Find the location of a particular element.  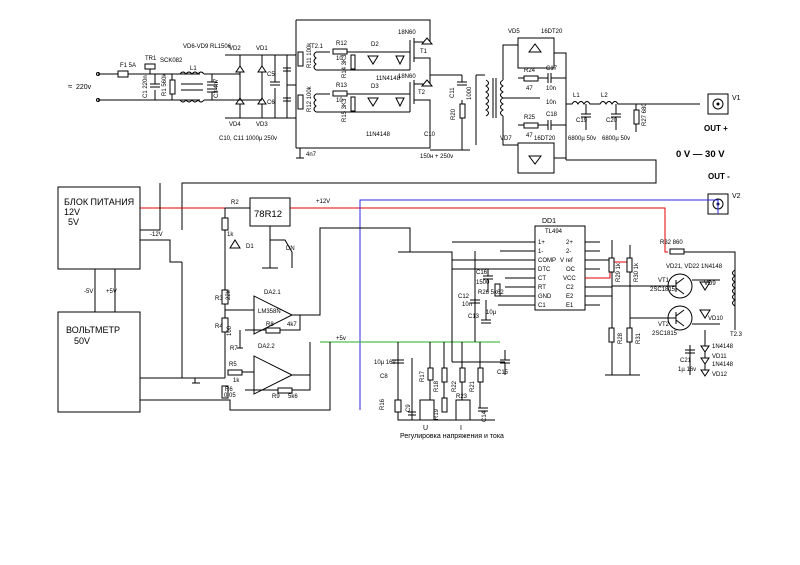

da22-label: DA2.2 is located at coordinates (266, 347).